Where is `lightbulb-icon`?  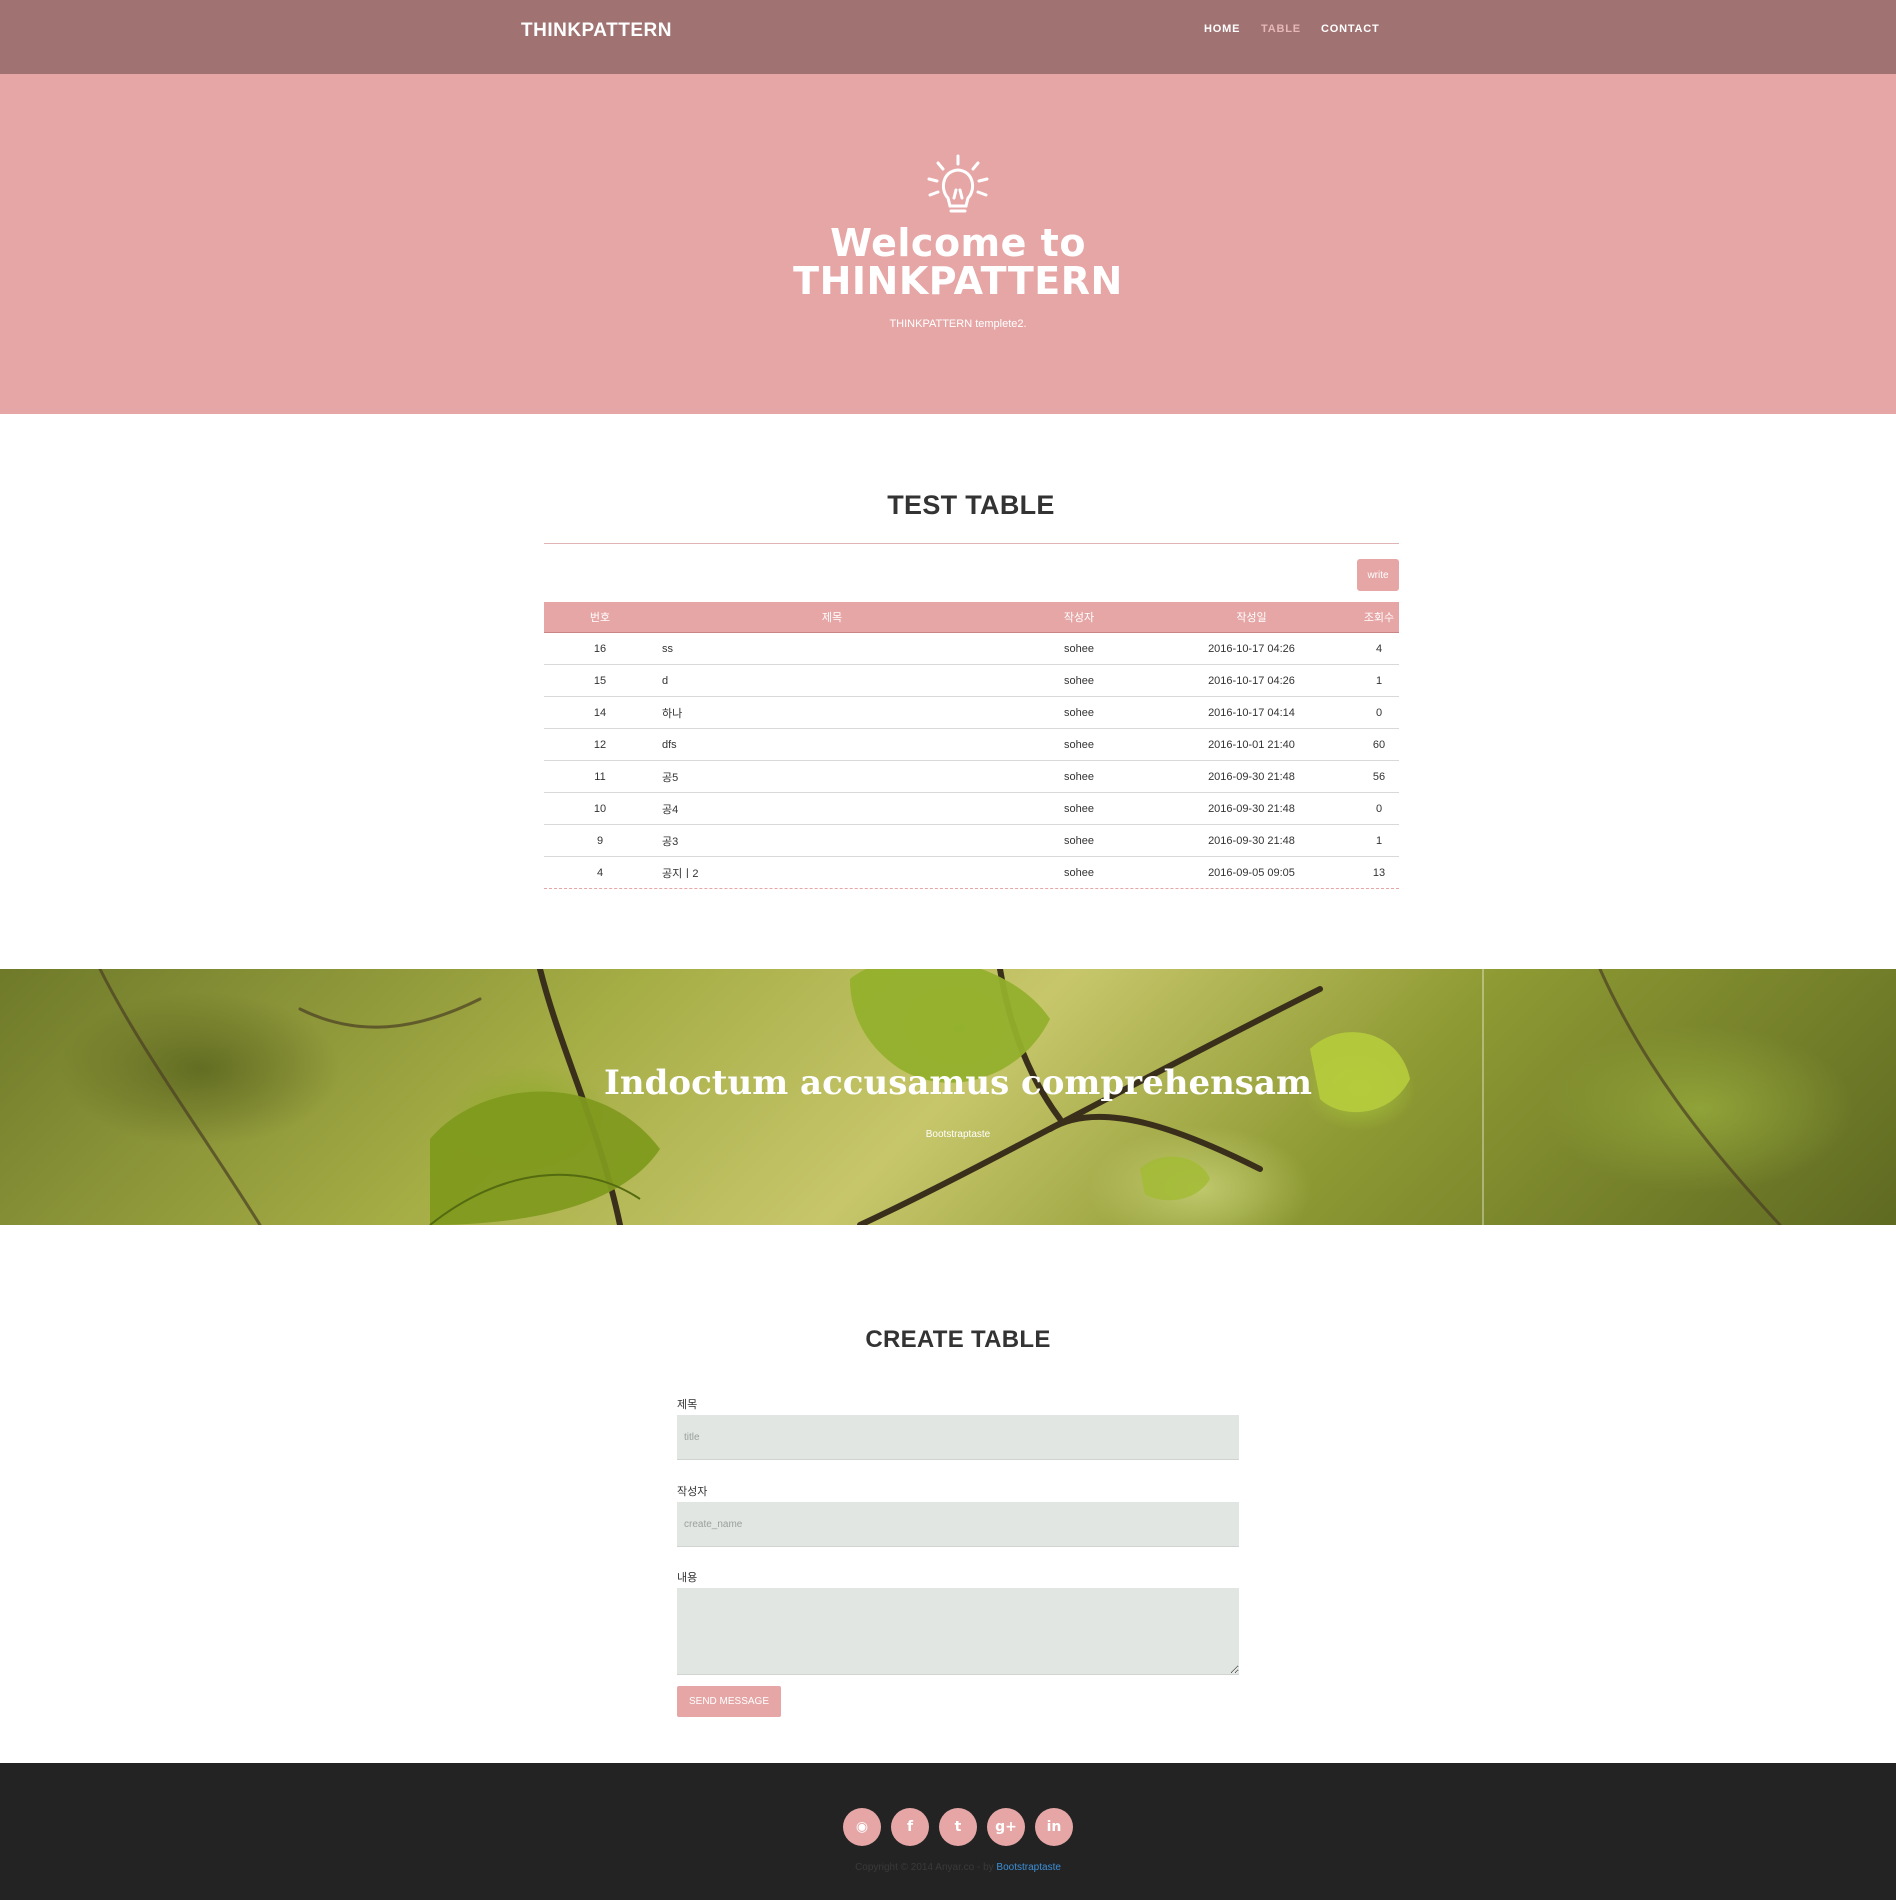
lightbulb-icon is located at coordinates (958, 183).